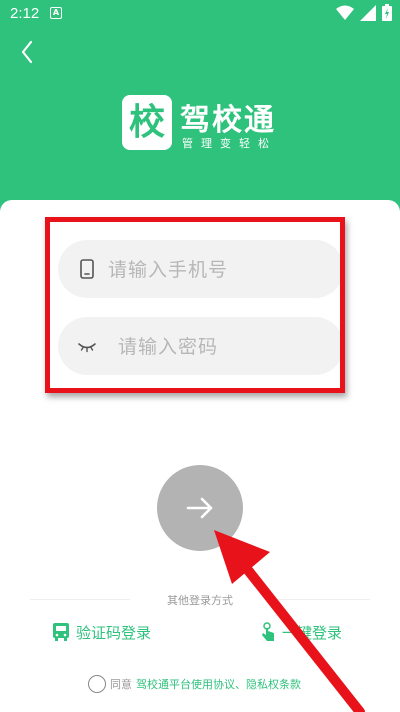  I want to click on status-time: 2:12, so click(25, 13).